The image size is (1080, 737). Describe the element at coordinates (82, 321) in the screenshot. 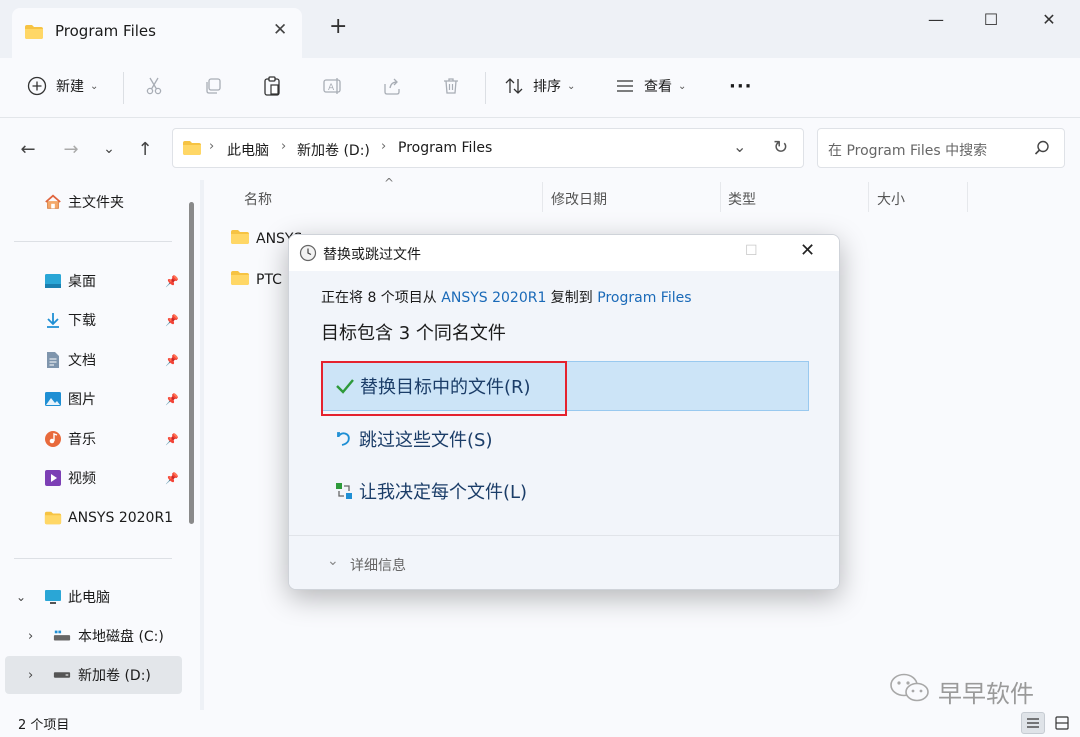

I see `sidebar-item-label: 下载` at that location.